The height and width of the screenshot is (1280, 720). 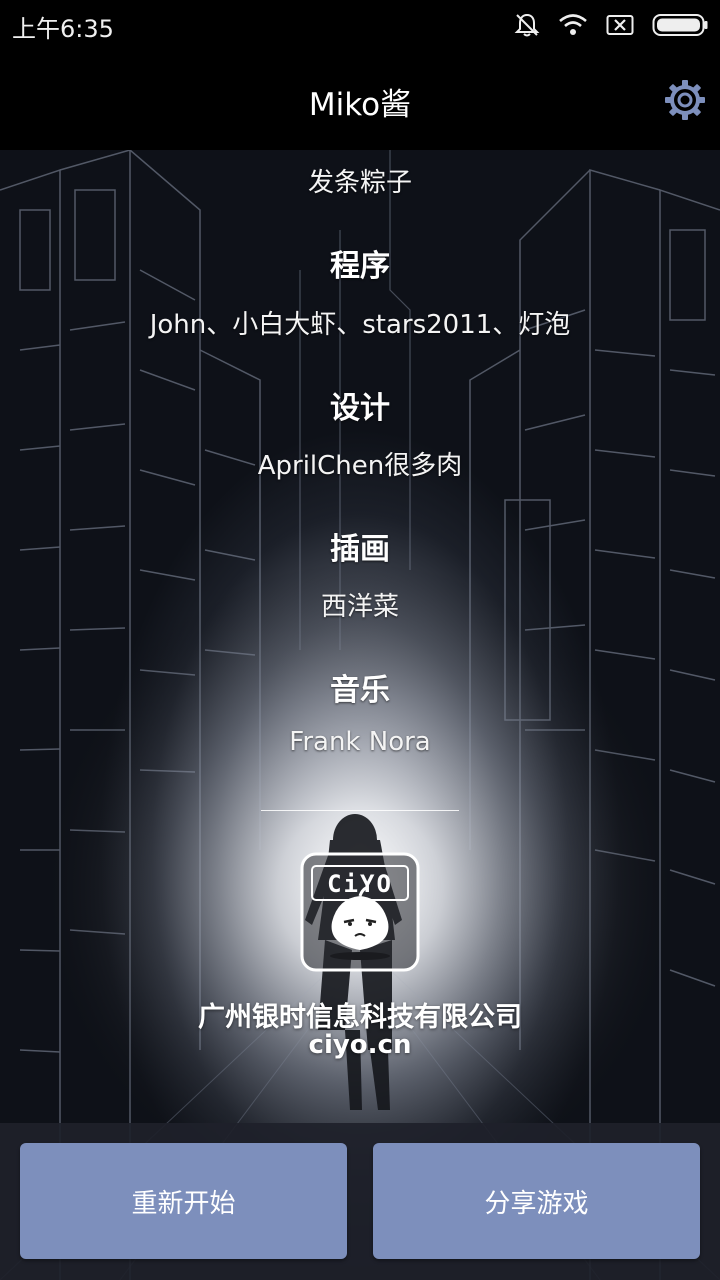 What do you see at coordinates (360, 549) in the screenshot?
I see `credit-heading-illustration: 插画` at bounding box center [360, 549].